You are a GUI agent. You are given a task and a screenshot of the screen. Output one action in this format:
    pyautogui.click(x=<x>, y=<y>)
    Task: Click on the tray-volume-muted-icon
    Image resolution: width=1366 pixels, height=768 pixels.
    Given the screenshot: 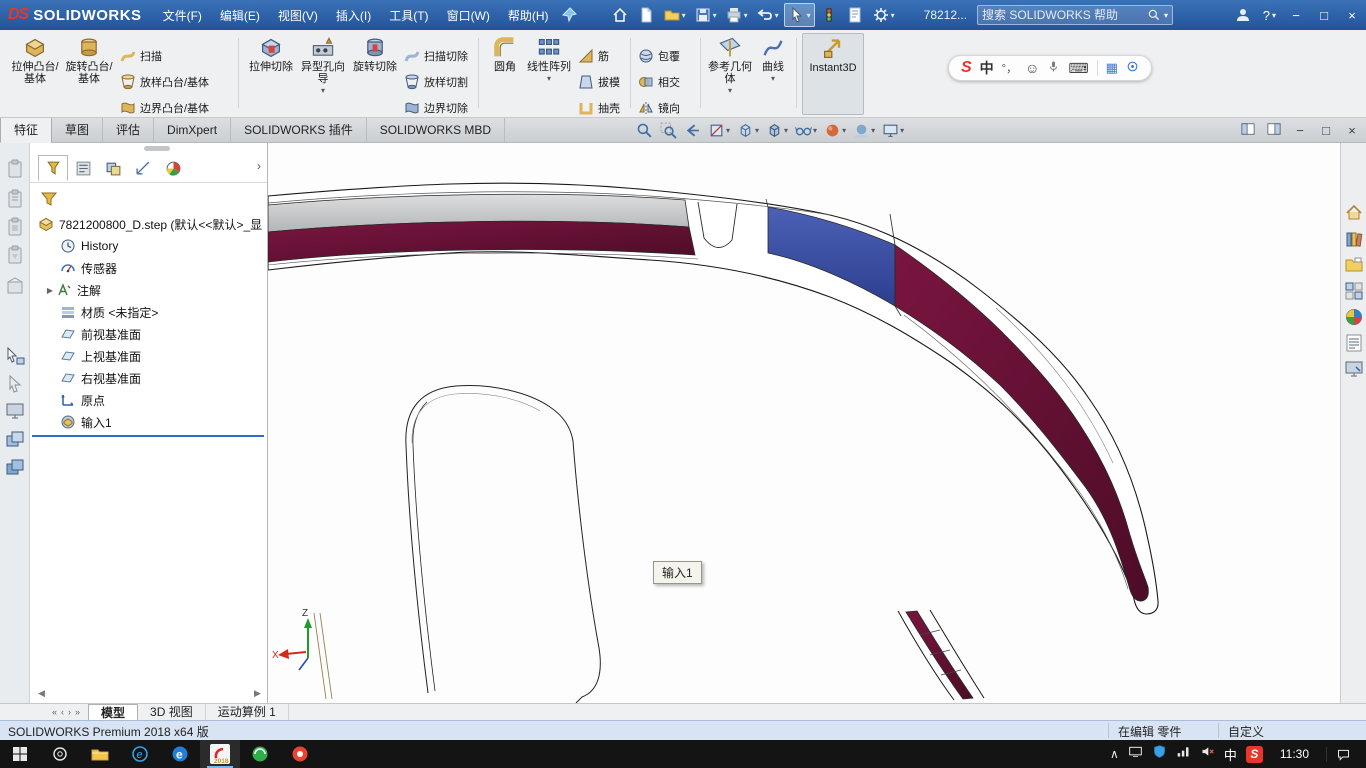 What is the action you would take?
    pyautogui.click(x=1207, y=754)
    